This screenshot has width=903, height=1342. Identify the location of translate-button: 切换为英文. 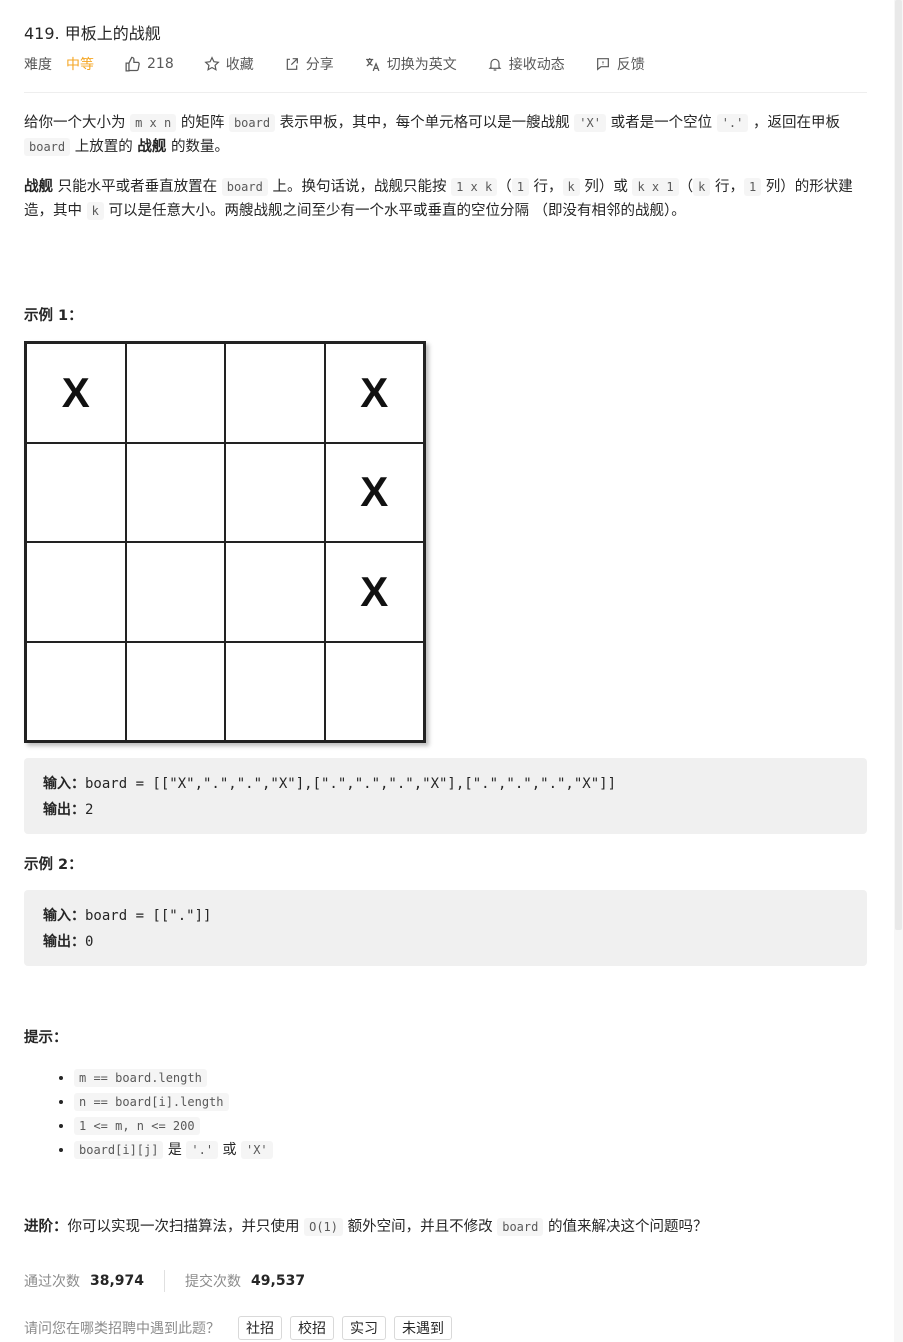
(410, 64).